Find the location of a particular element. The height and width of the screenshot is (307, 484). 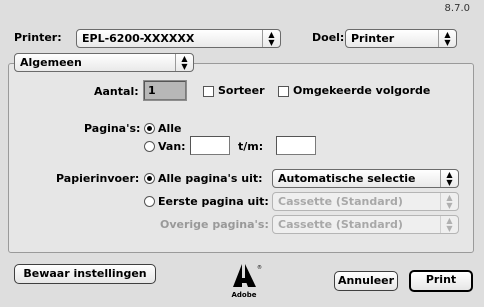

copies-input: 1 is located at coordinates (165, 90).